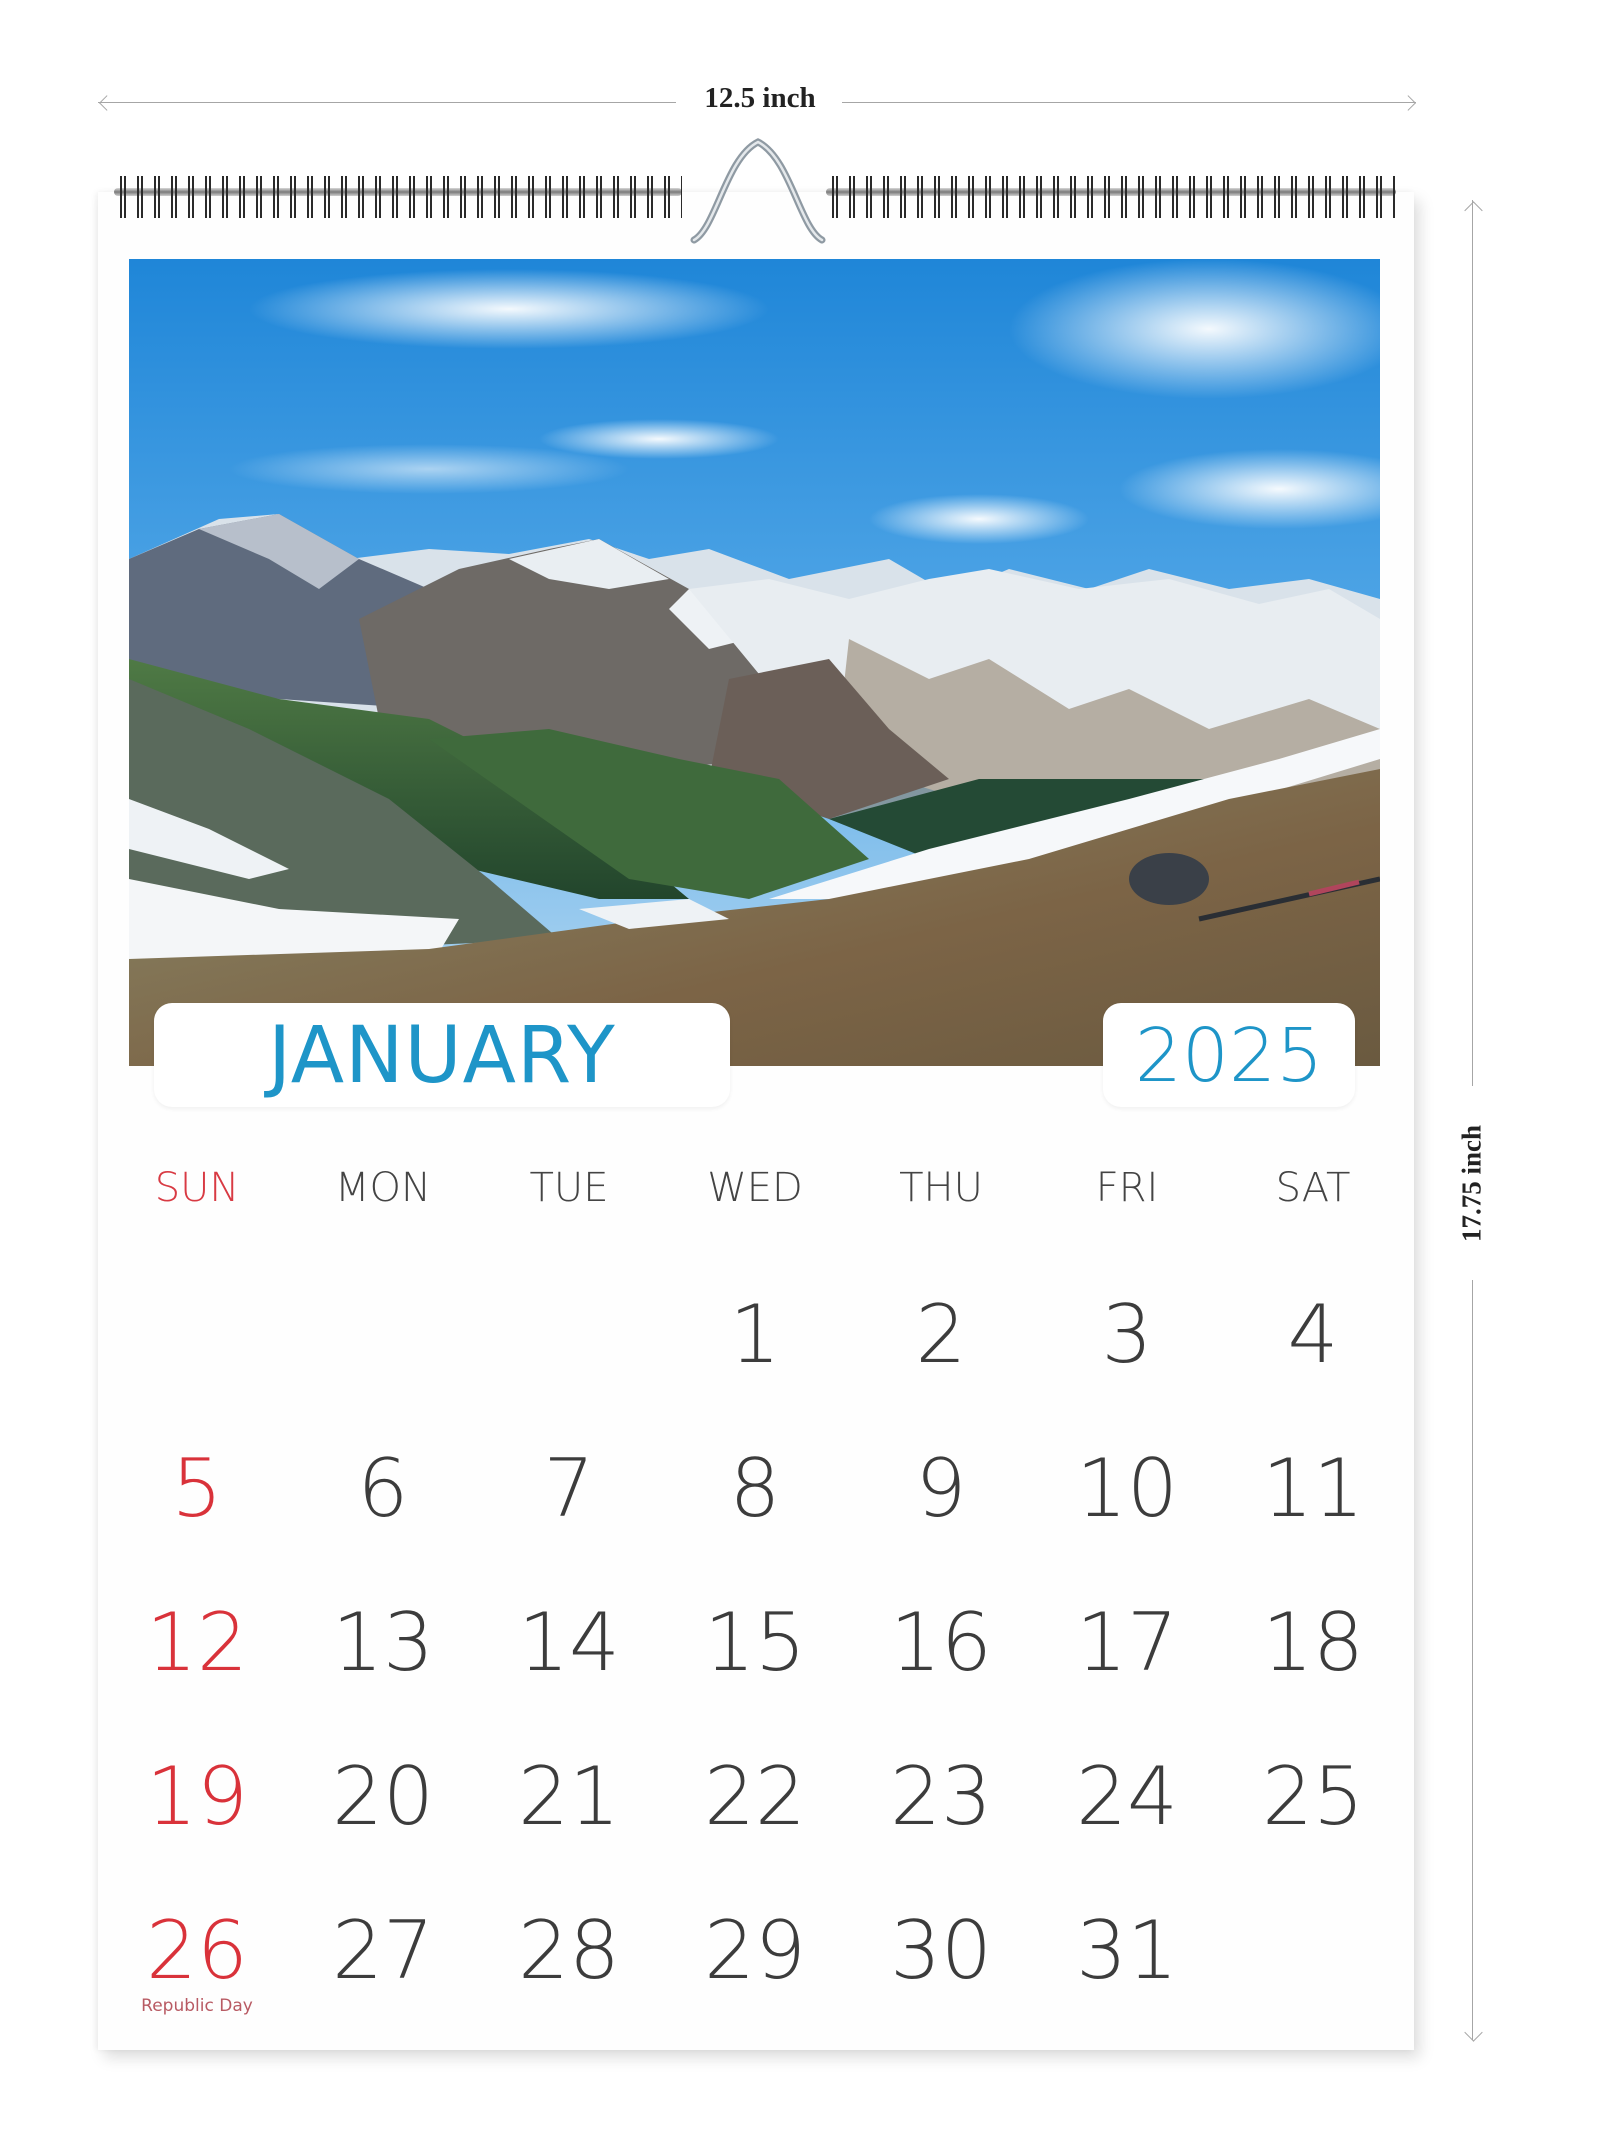 The width and height of the screenshot is (1600, 2151). I want to click on weekday-thu: THU, so click(941, 1188).